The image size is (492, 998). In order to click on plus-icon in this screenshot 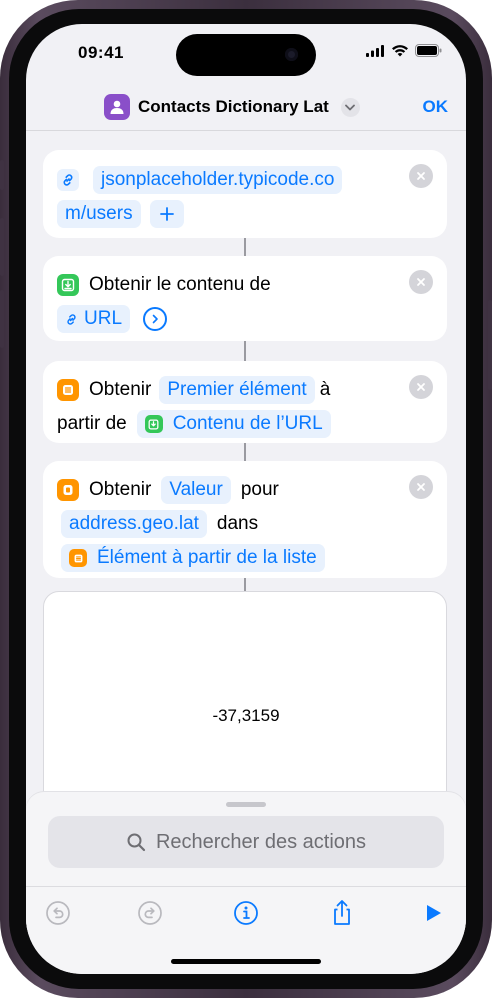, I will do `click(166, 214)`.